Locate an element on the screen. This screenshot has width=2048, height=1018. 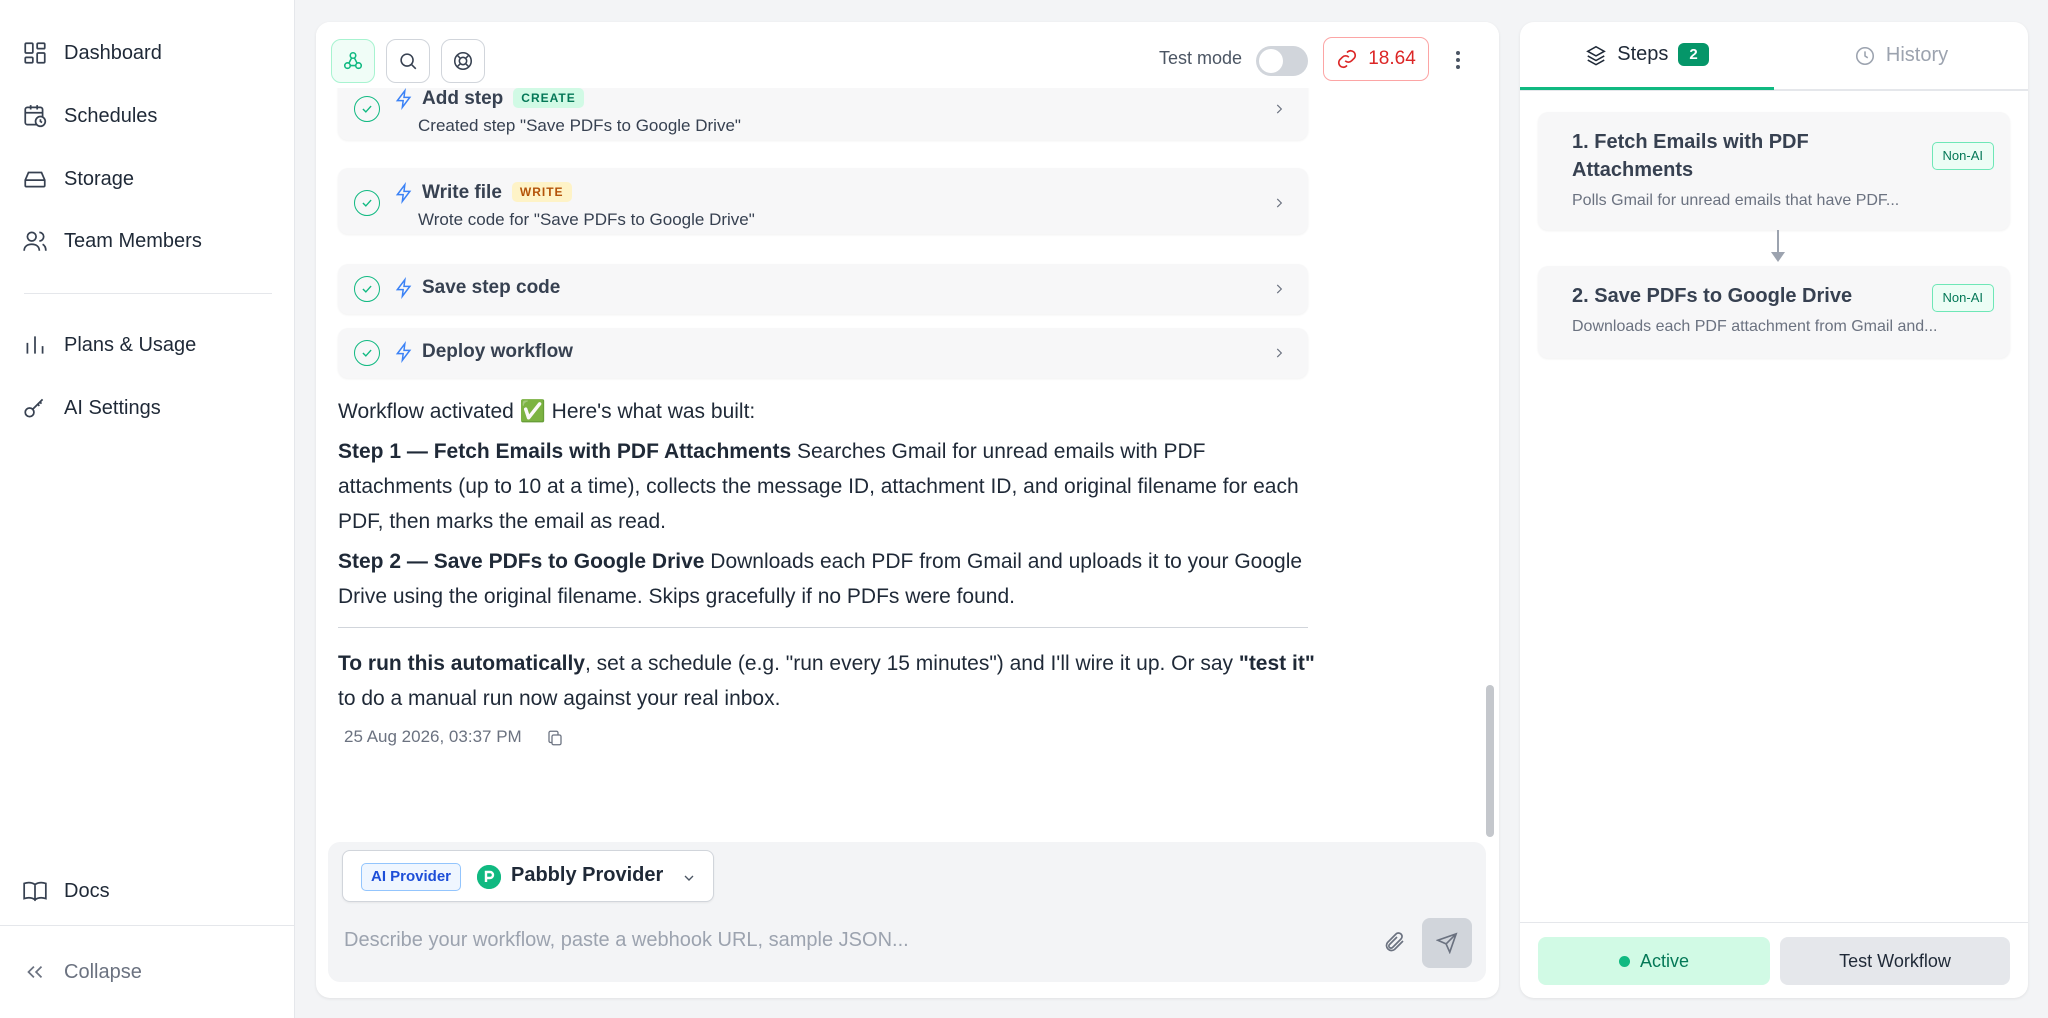
active-label: Active is located at coordinates (1664, 960).